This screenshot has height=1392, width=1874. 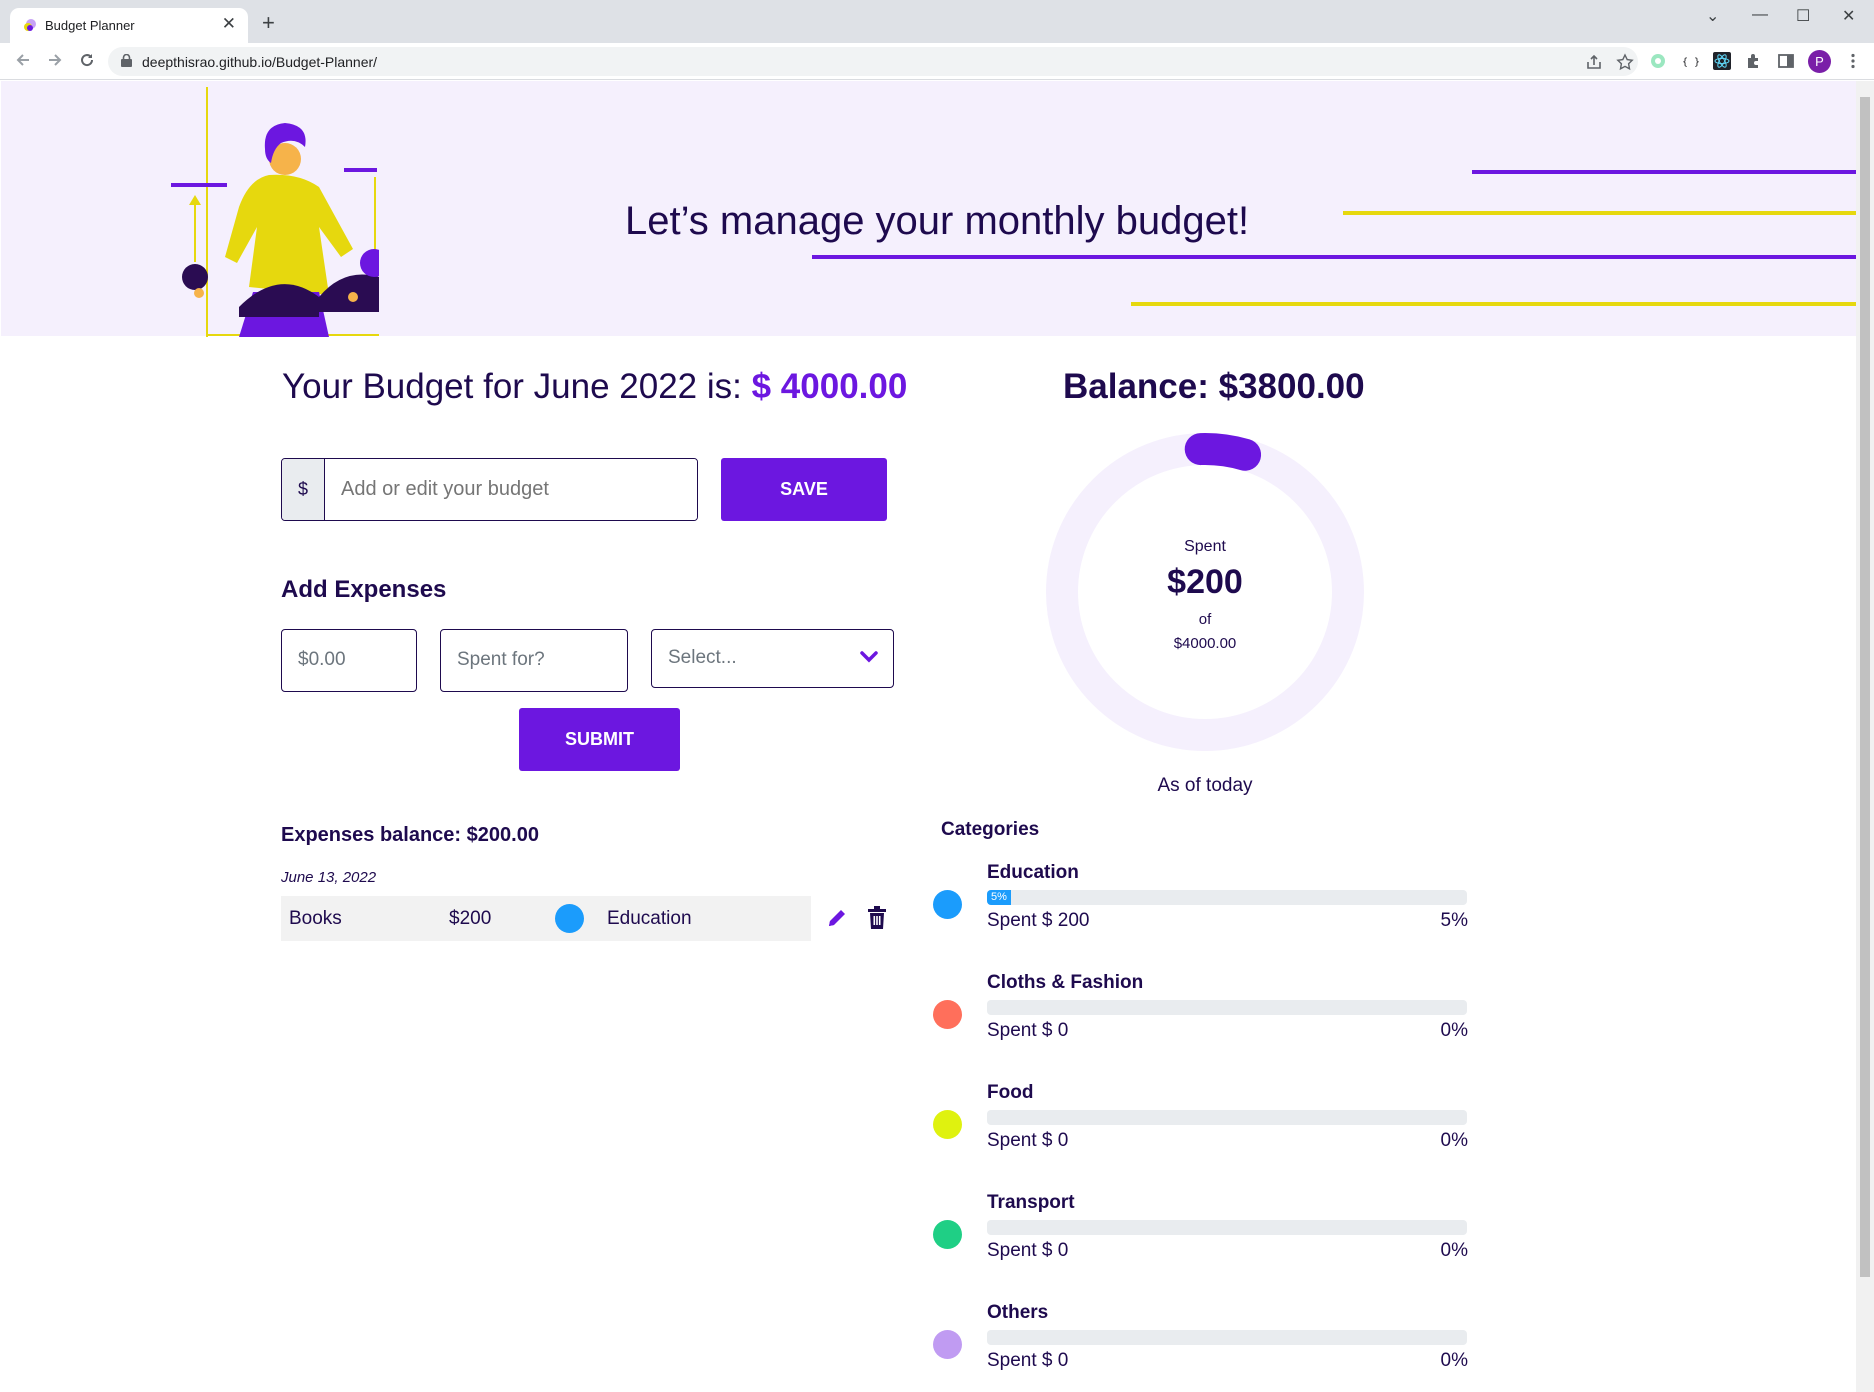 I want to click on donut-of-label: of, so click(x=1205, y=619).